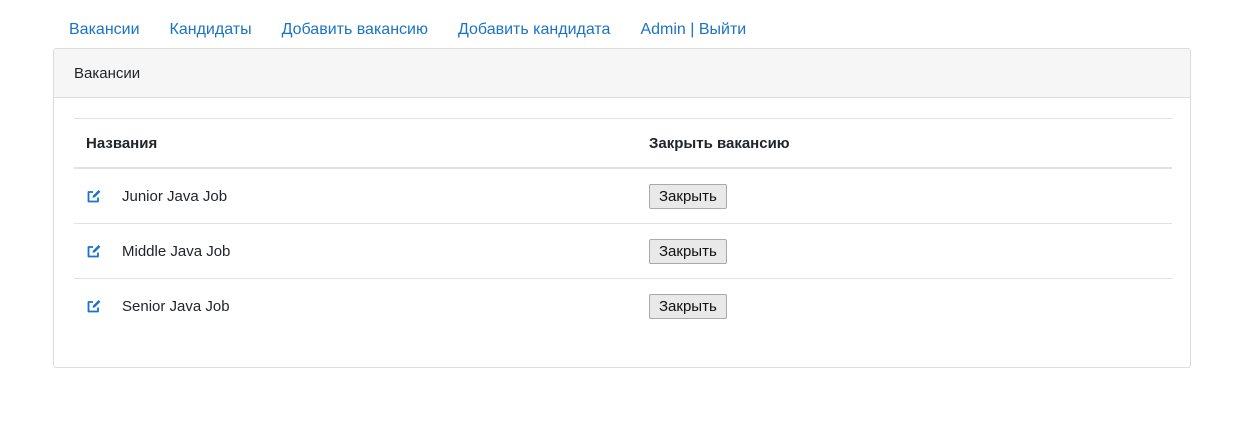 This screenshot has height=421, width=1234. Describe the element at coordinates (211, 30) in the screenshot. I see `nav-link-candidates: Кандидаты` at that location.